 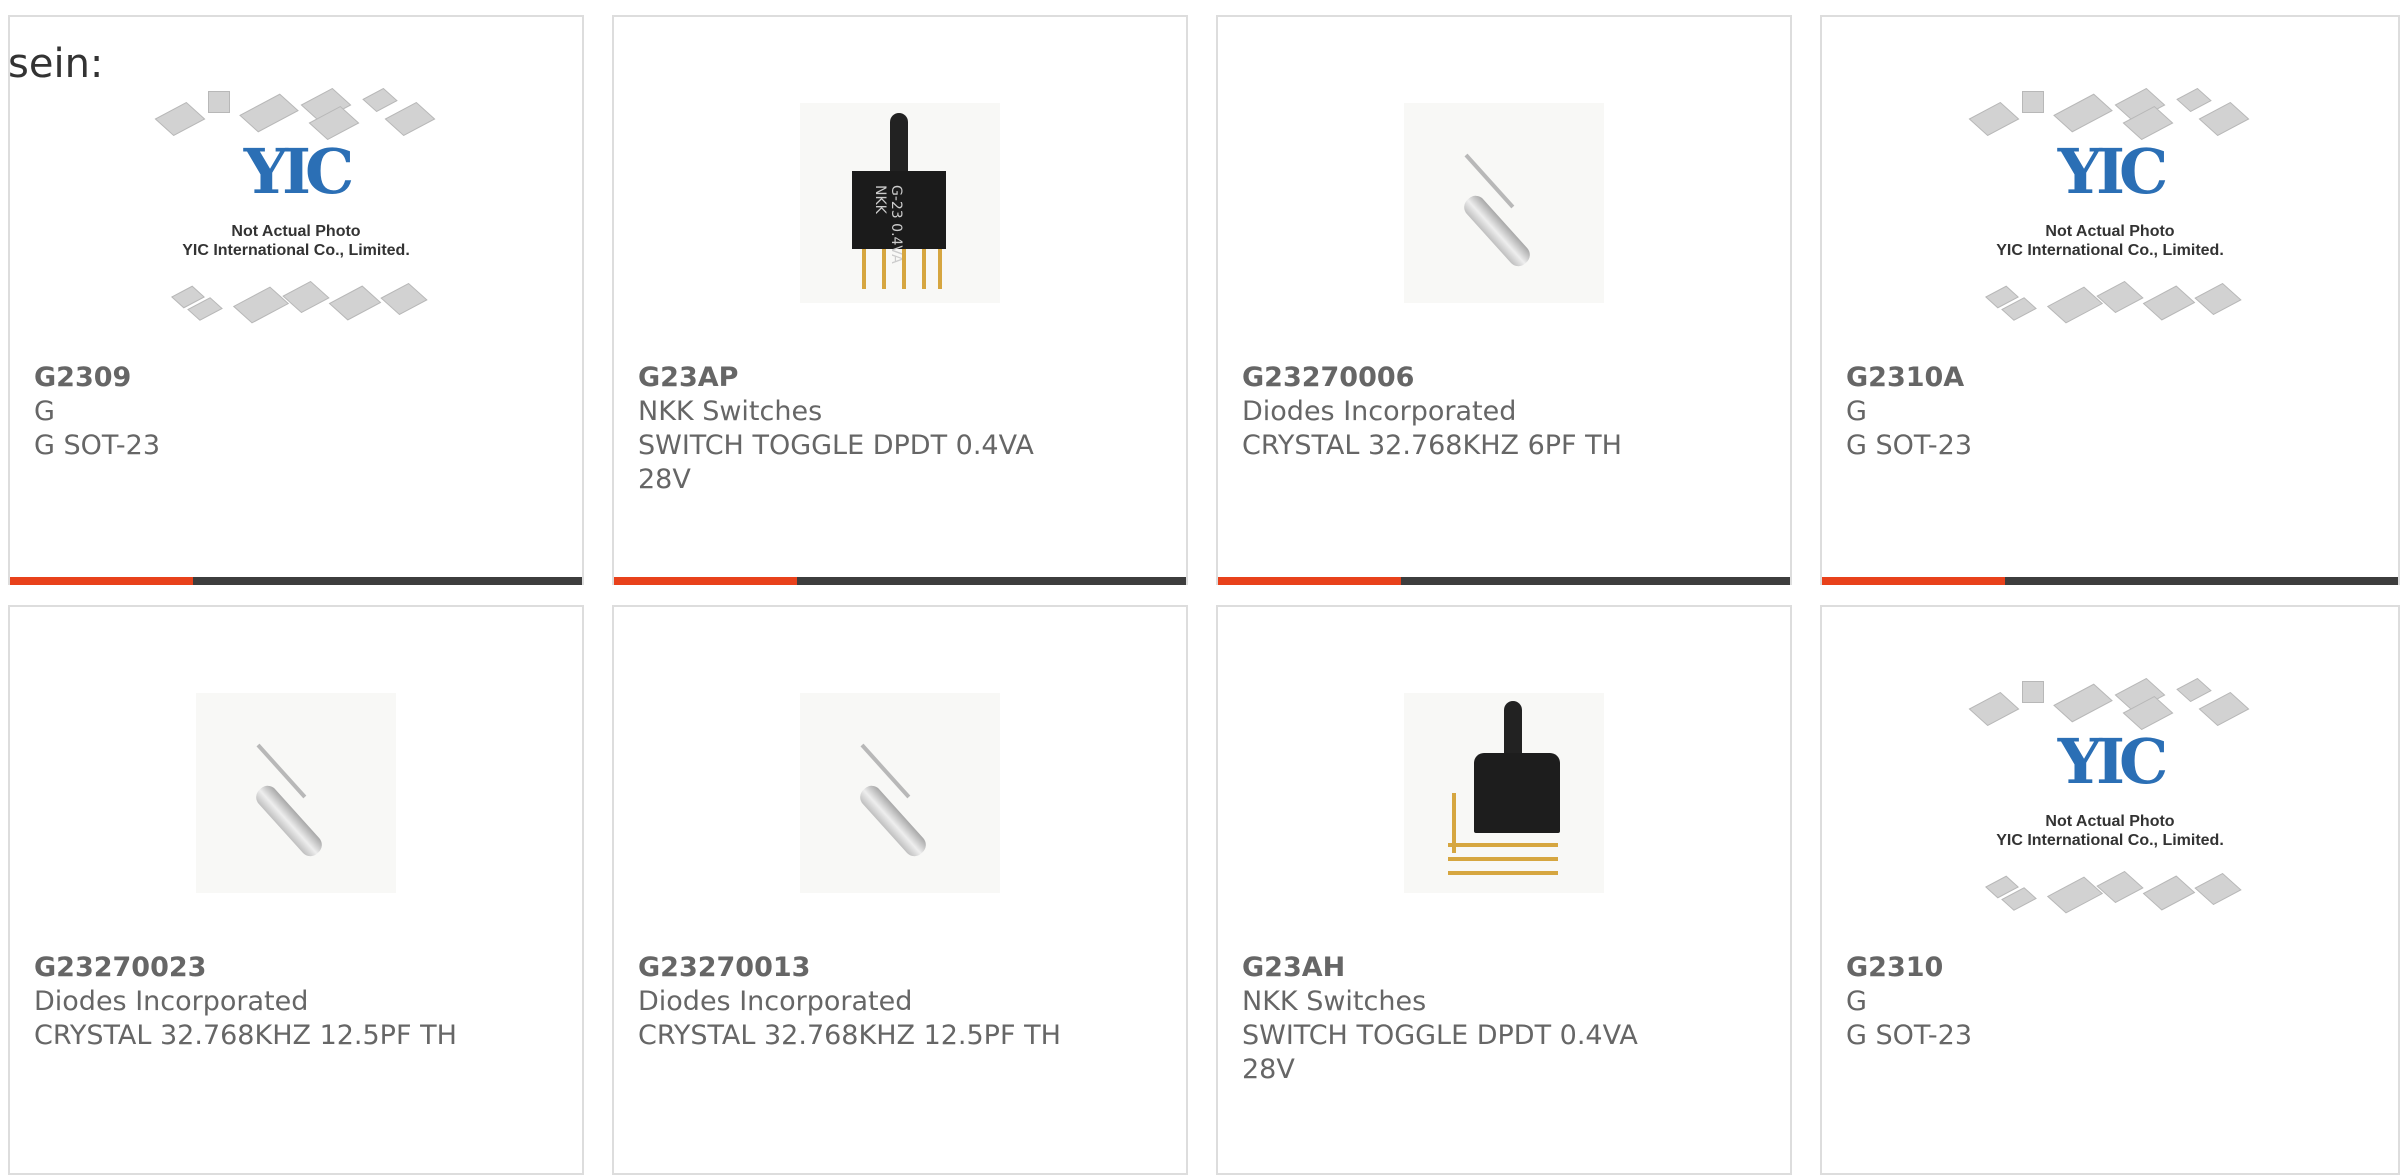 What do you see at coordinates (868, 968) in the screenshot?
I see `part-number: G23270013` at bounding box center [868, 968].